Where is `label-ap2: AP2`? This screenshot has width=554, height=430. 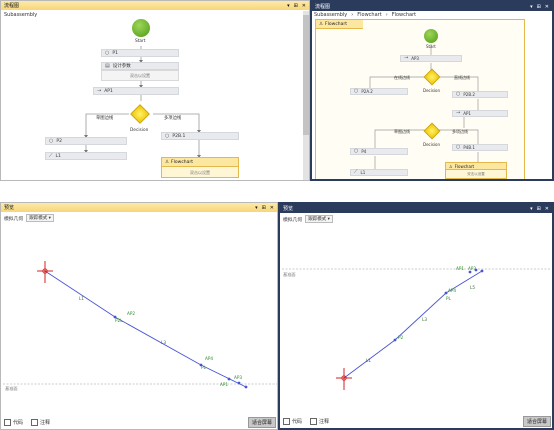 label-ap2: AP2 is located at coordinates (131, 313).